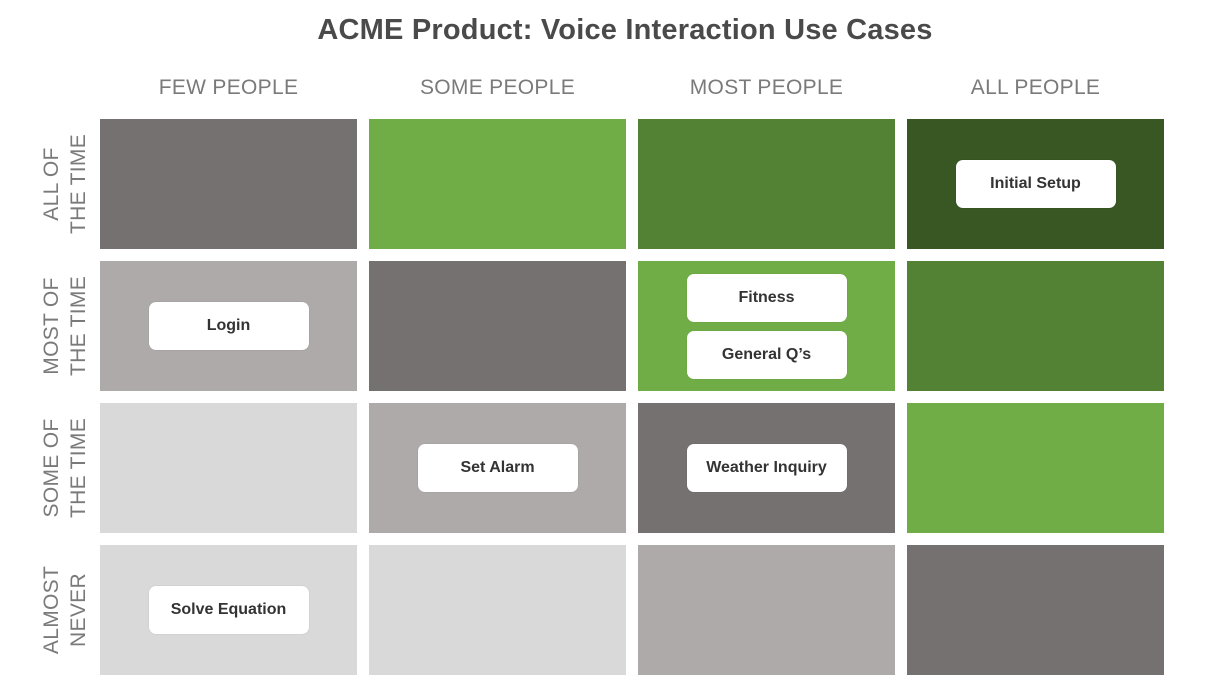 The width and height of the screenshot is (1215, 683). Describe the element at coordinates (766, 87) in the screenshot. I see `column-header: MOST PEOPLE` at that location.